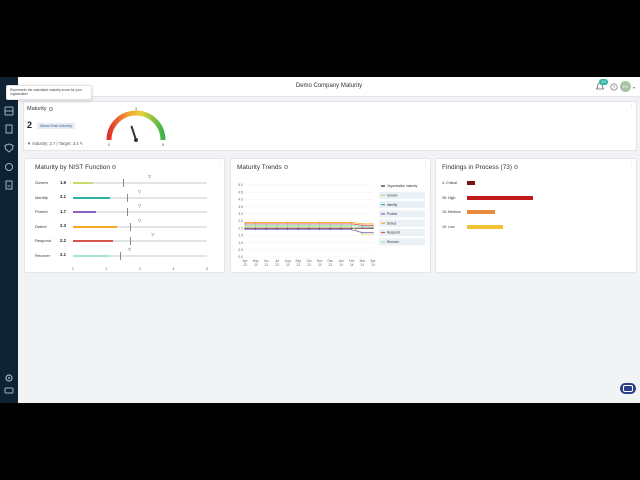 This screenshot has width=640, height=480. What do you see at coordinates (9, 148) in the screenshot?
I see `shield-icon` at bounding box center [9, 148].